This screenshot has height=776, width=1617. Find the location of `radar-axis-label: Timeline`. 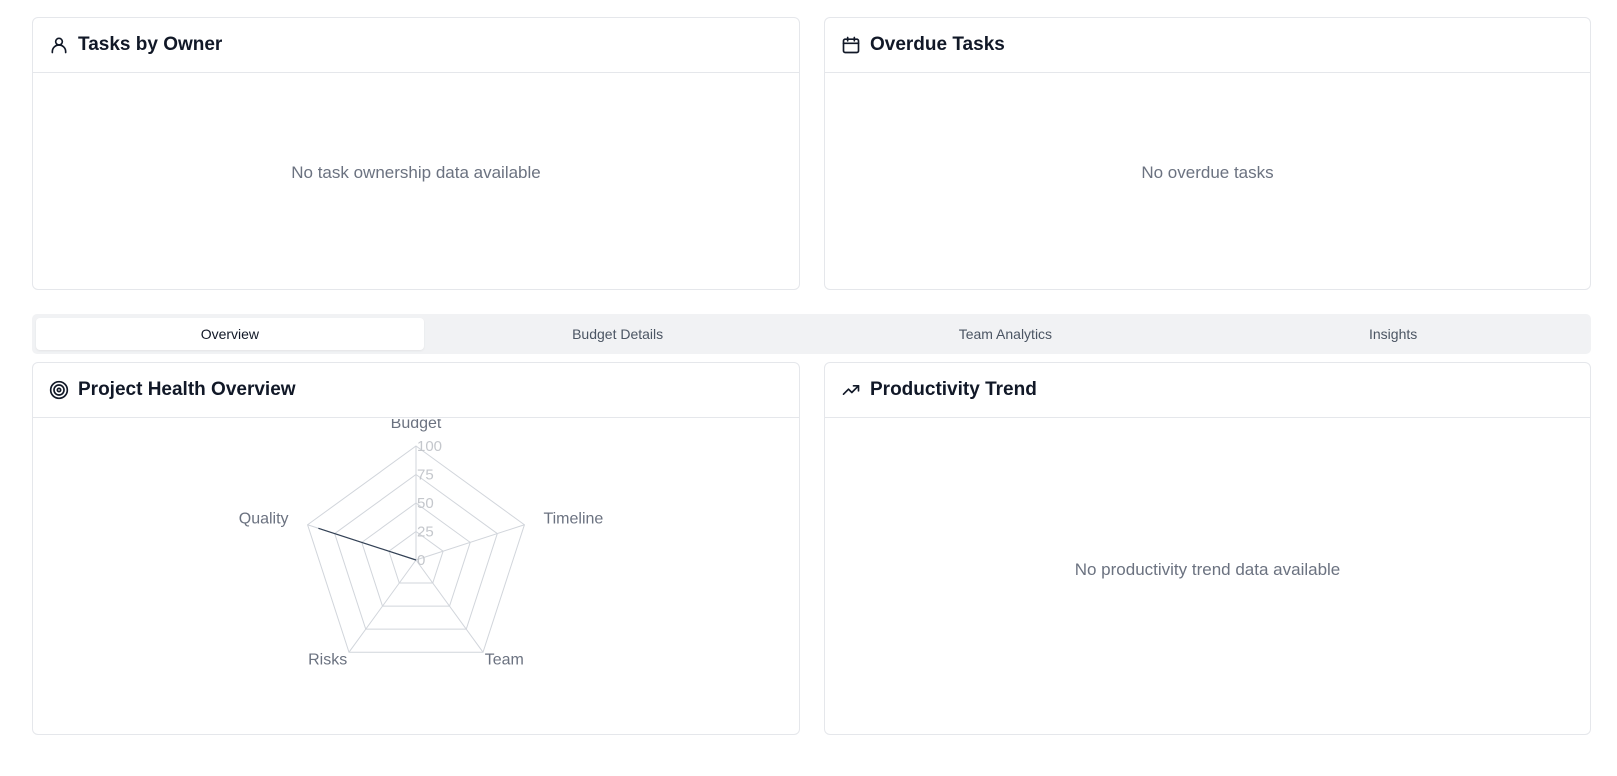

radar-axis-label: Timeline is located at coordinates (573, 519).